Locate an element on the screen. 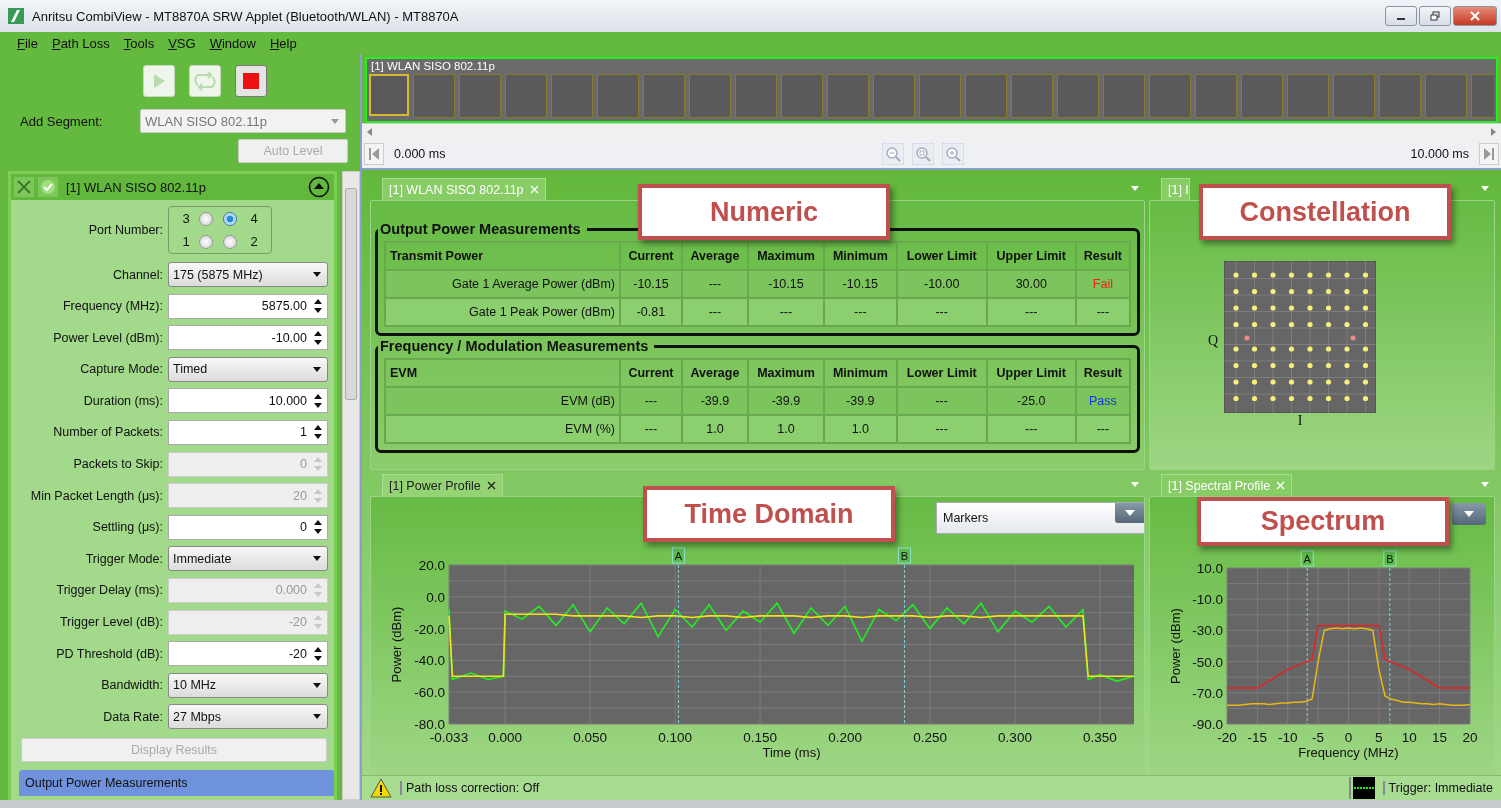  dropdown: 10 MHz is located at coordinates (248, 685).